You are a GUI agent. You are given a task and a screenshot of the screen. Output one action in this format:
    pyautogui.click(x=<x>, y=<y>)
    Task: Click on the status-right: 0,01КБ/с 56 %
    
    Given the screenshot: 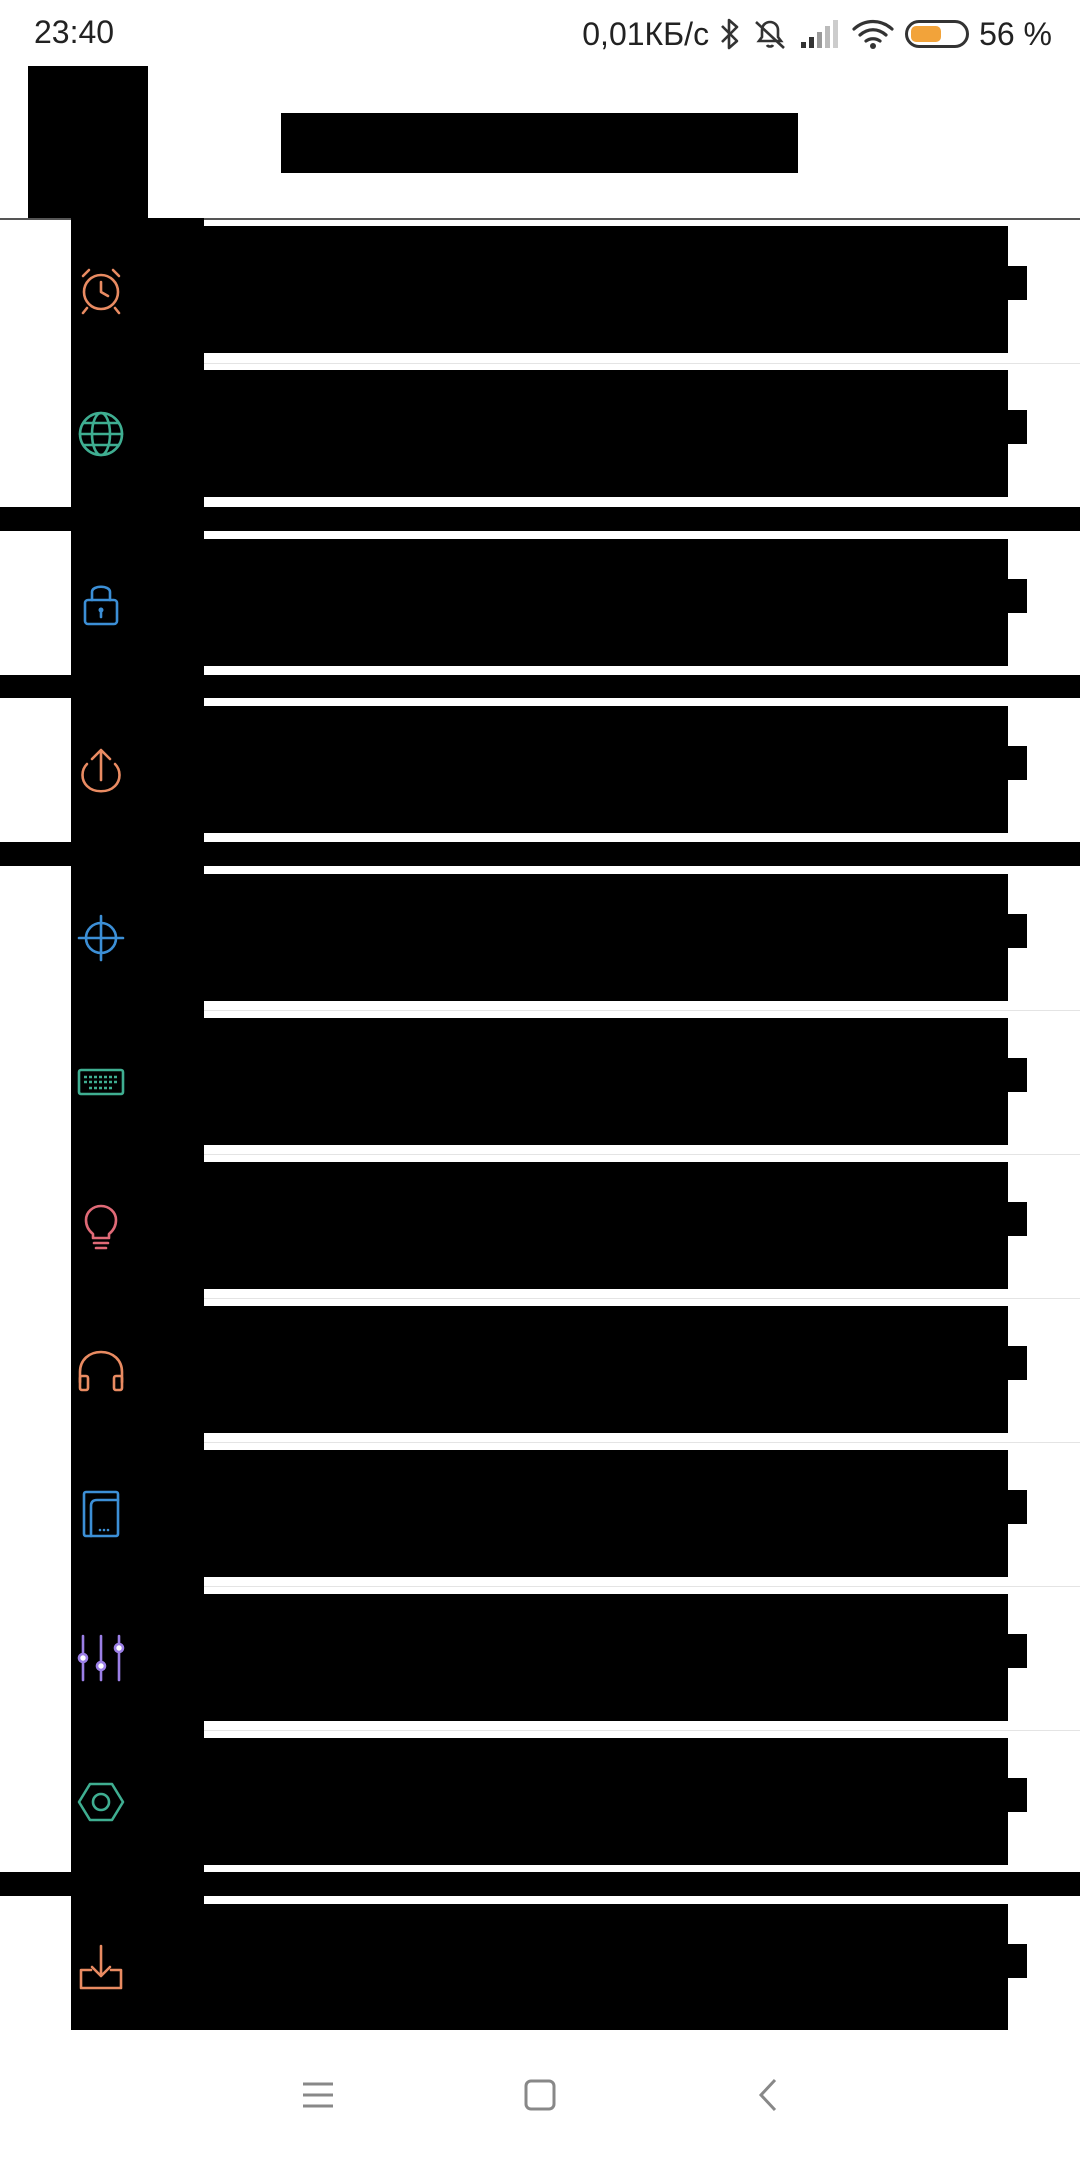 What is the action you would take?
    pyautogui.click(x=817, y=34)
    